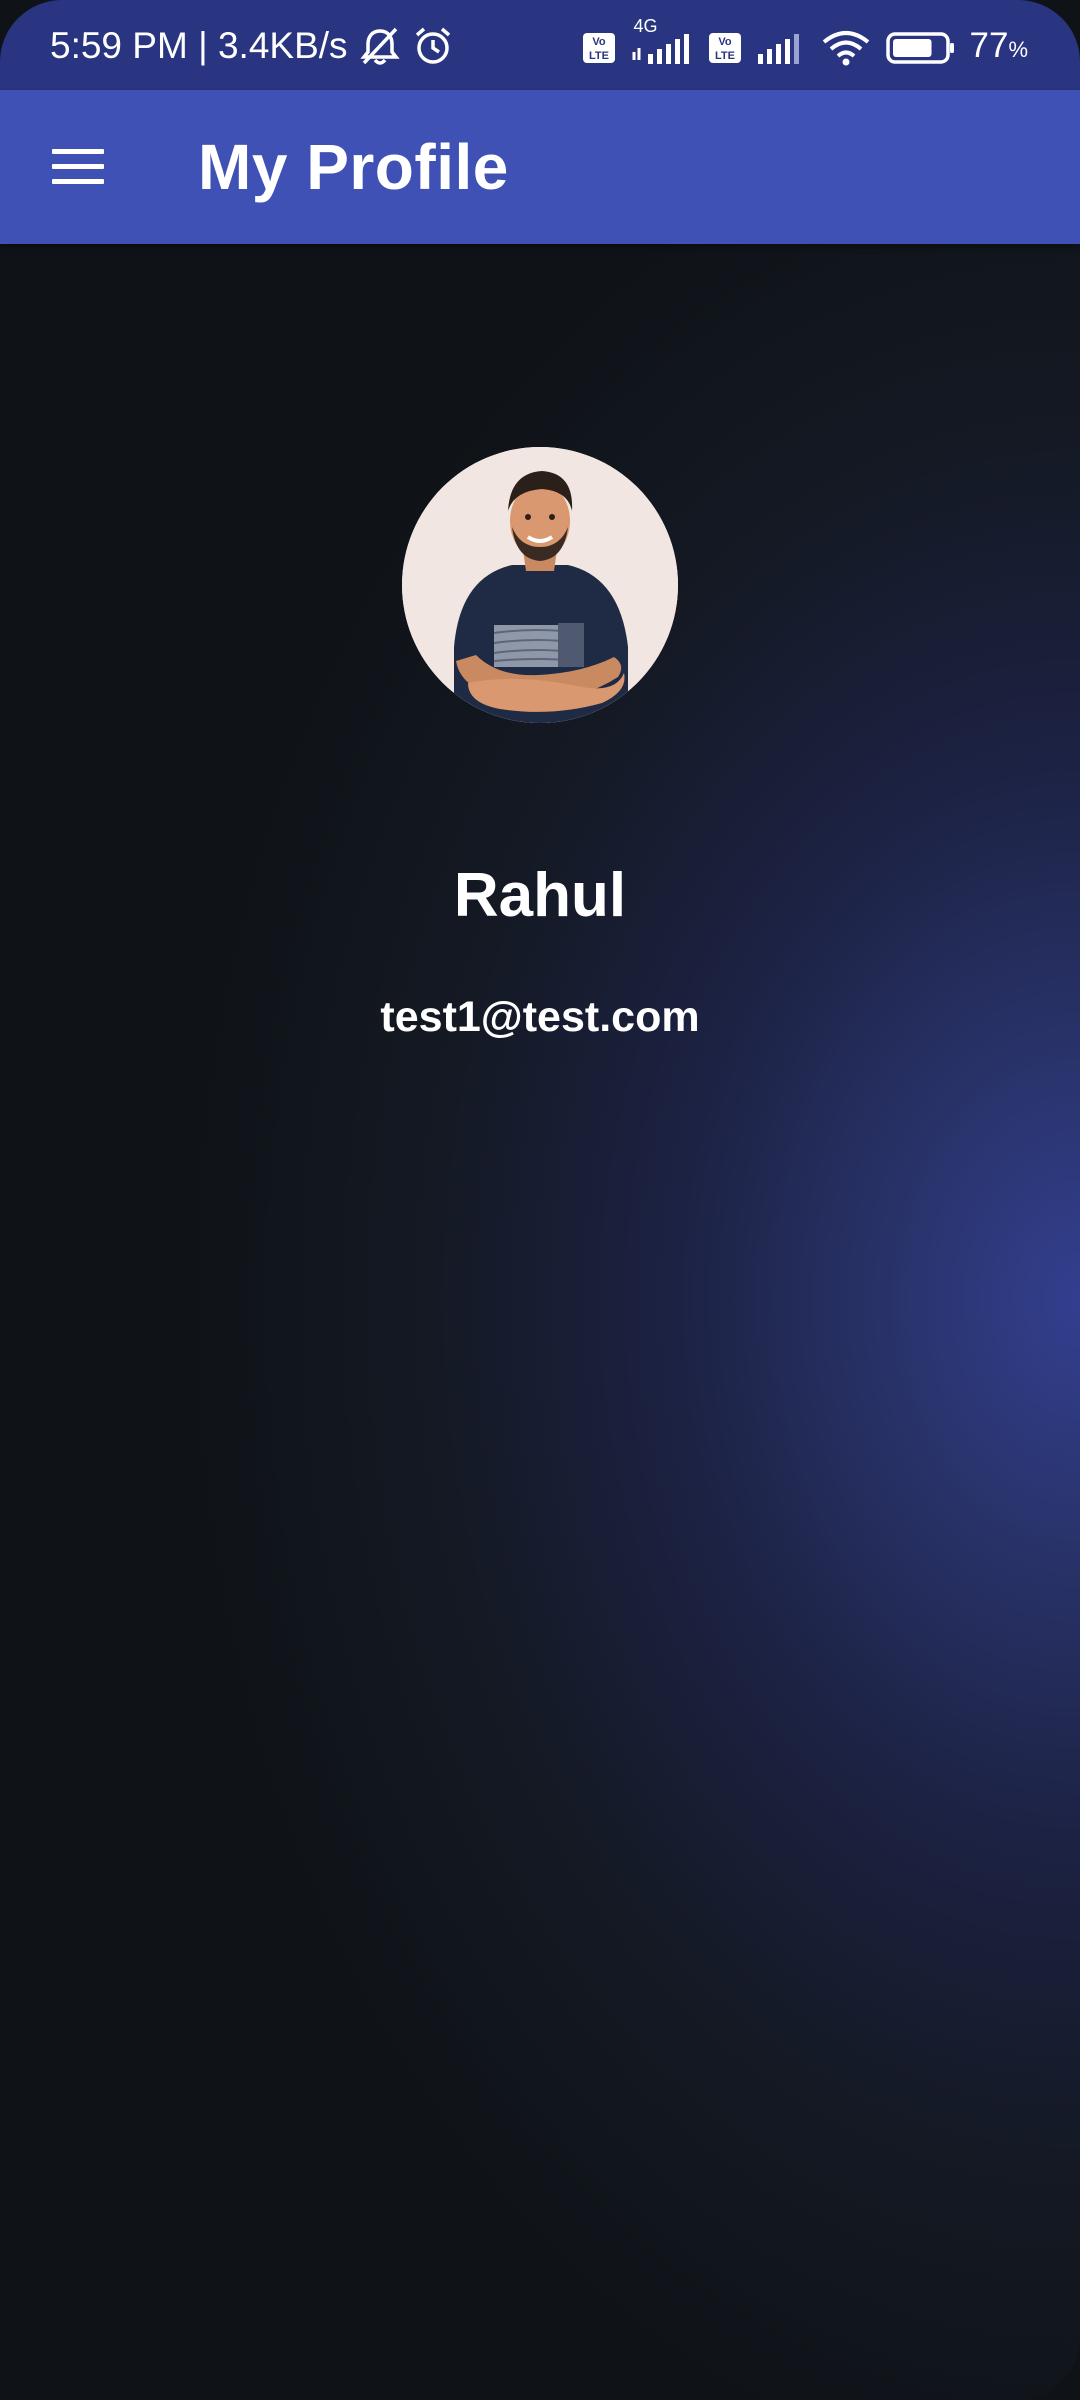  What do you see at coordinates (662, 41) in the screenshot?
I see `signal-4g-icon: 4G` at bounding box center [662, 41].